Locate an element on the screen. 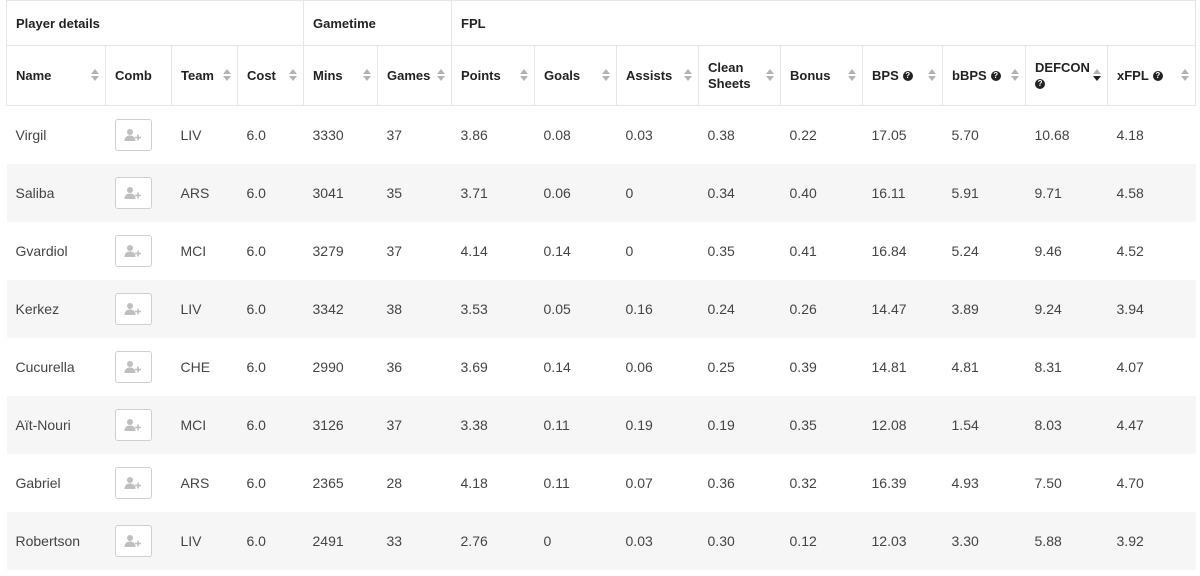 This screenshot has width=1200, height=576. cell-goals: 0.08 is located at coordinates (575, 134).